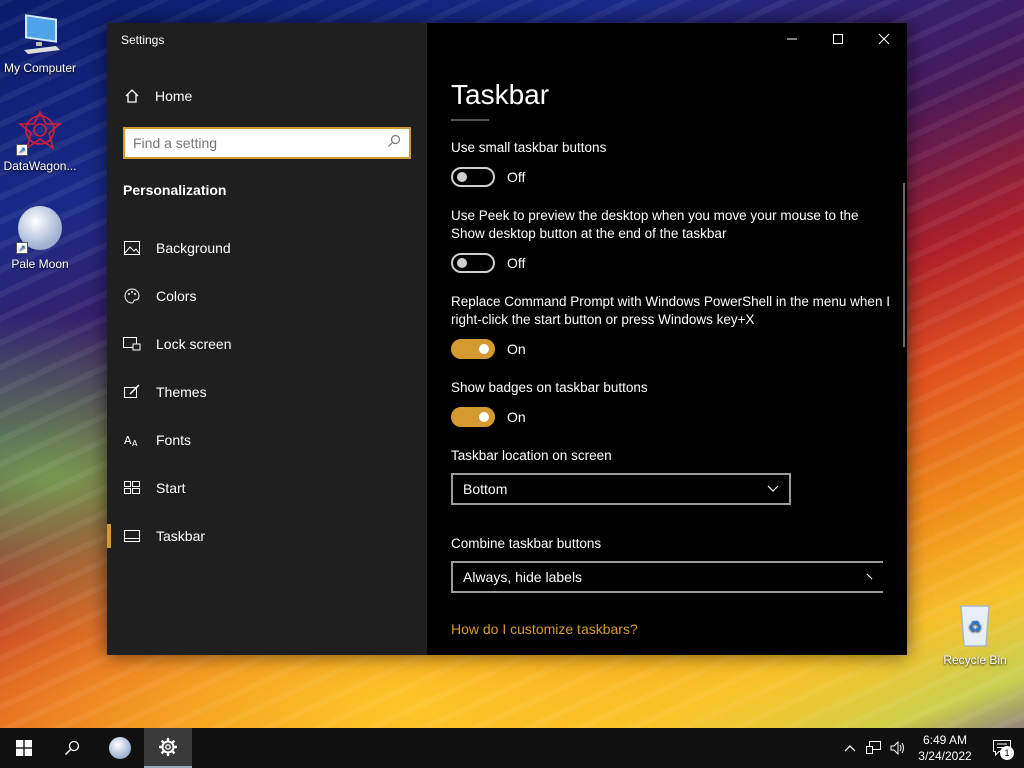 Image resolution: width=1024 pixels, height=768 pixels. Describe the element at coordinates (267, 248) in the screenshot. I see `nav-item-background: Background` at that location.